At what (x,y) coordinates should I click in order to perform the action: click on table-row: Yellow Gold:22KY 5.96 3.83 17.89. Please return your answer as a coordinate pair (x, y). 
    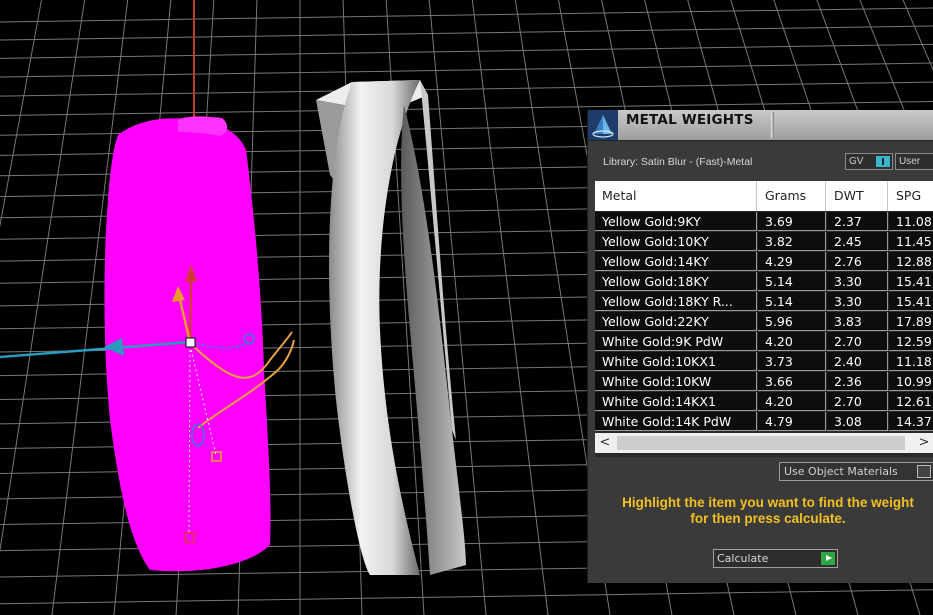
    Looking at the image, I should click on (764, 321).